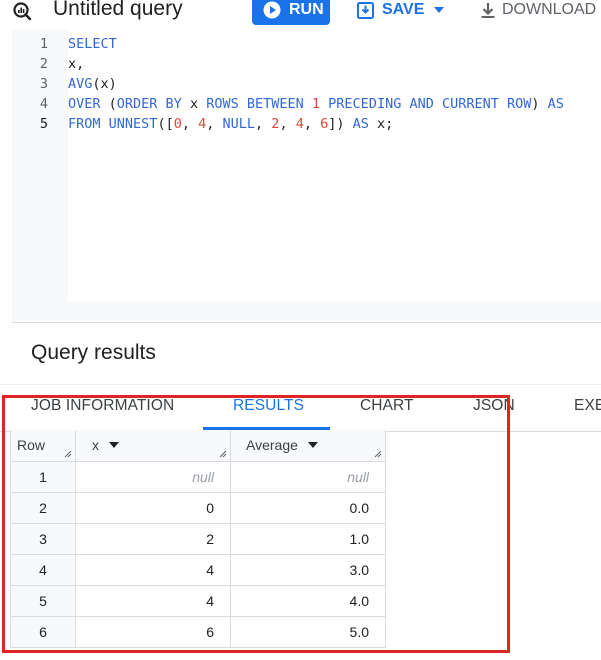 The width and height of the screenshot is (601, 660). I want to click on save-icon, so click(365, 10).